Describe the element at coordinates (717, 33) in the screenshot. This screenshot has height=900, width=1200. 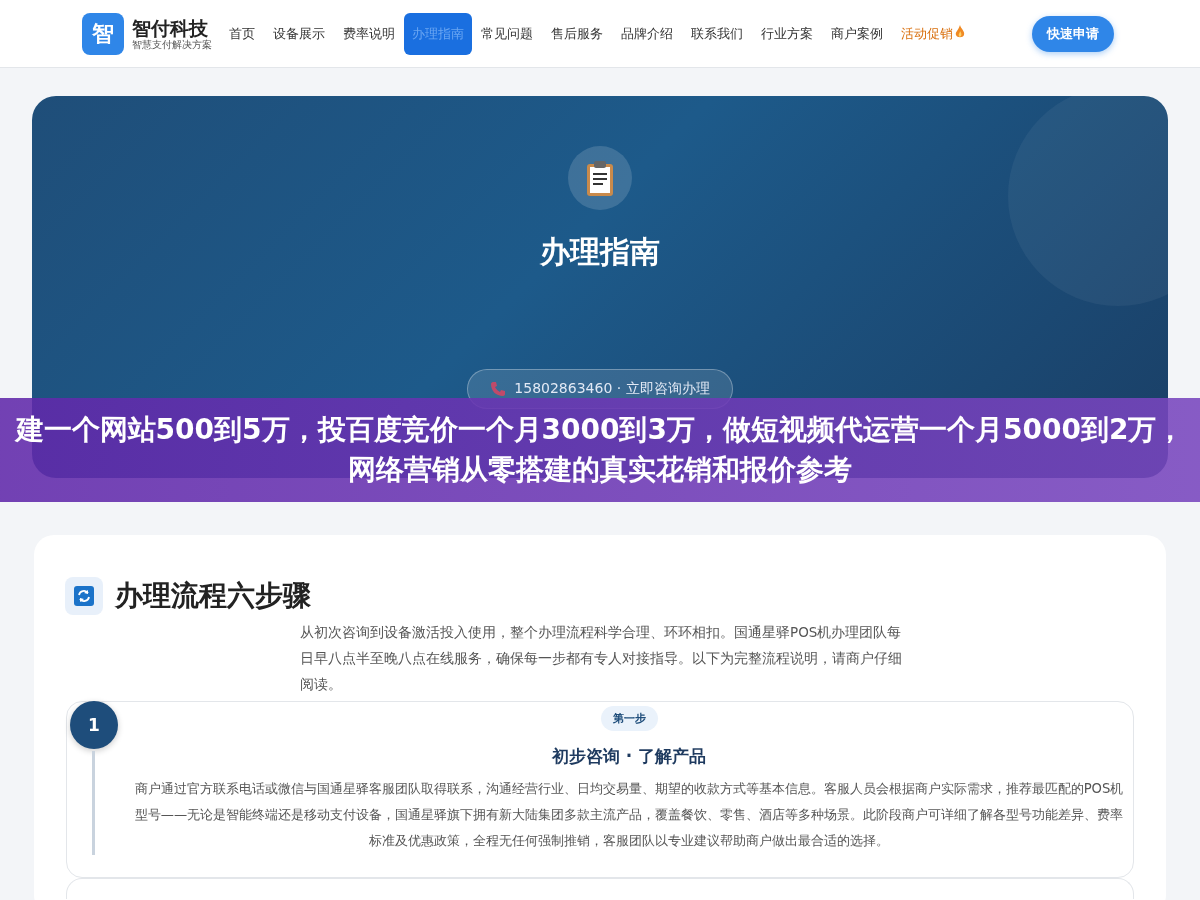
I see `nav-link: 联系我们` at that location.